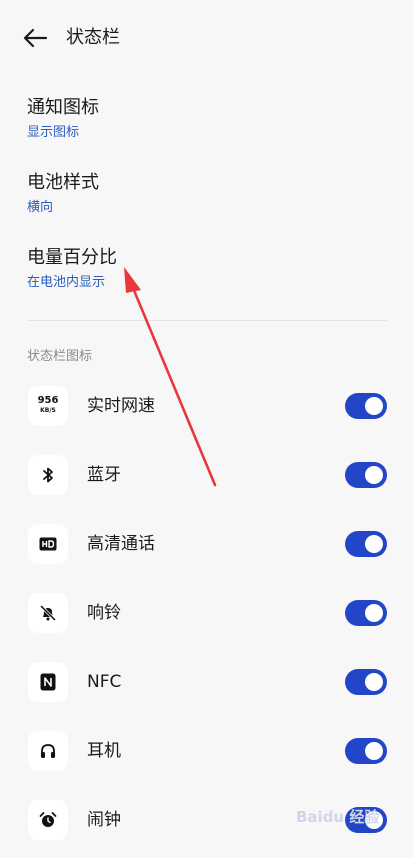 The height and width of the screenshot is (858, 414). Describe the element at coordinates (207, 194) in the screenshot. I see `setting-battery-style: 电池样式 横向` at that location.